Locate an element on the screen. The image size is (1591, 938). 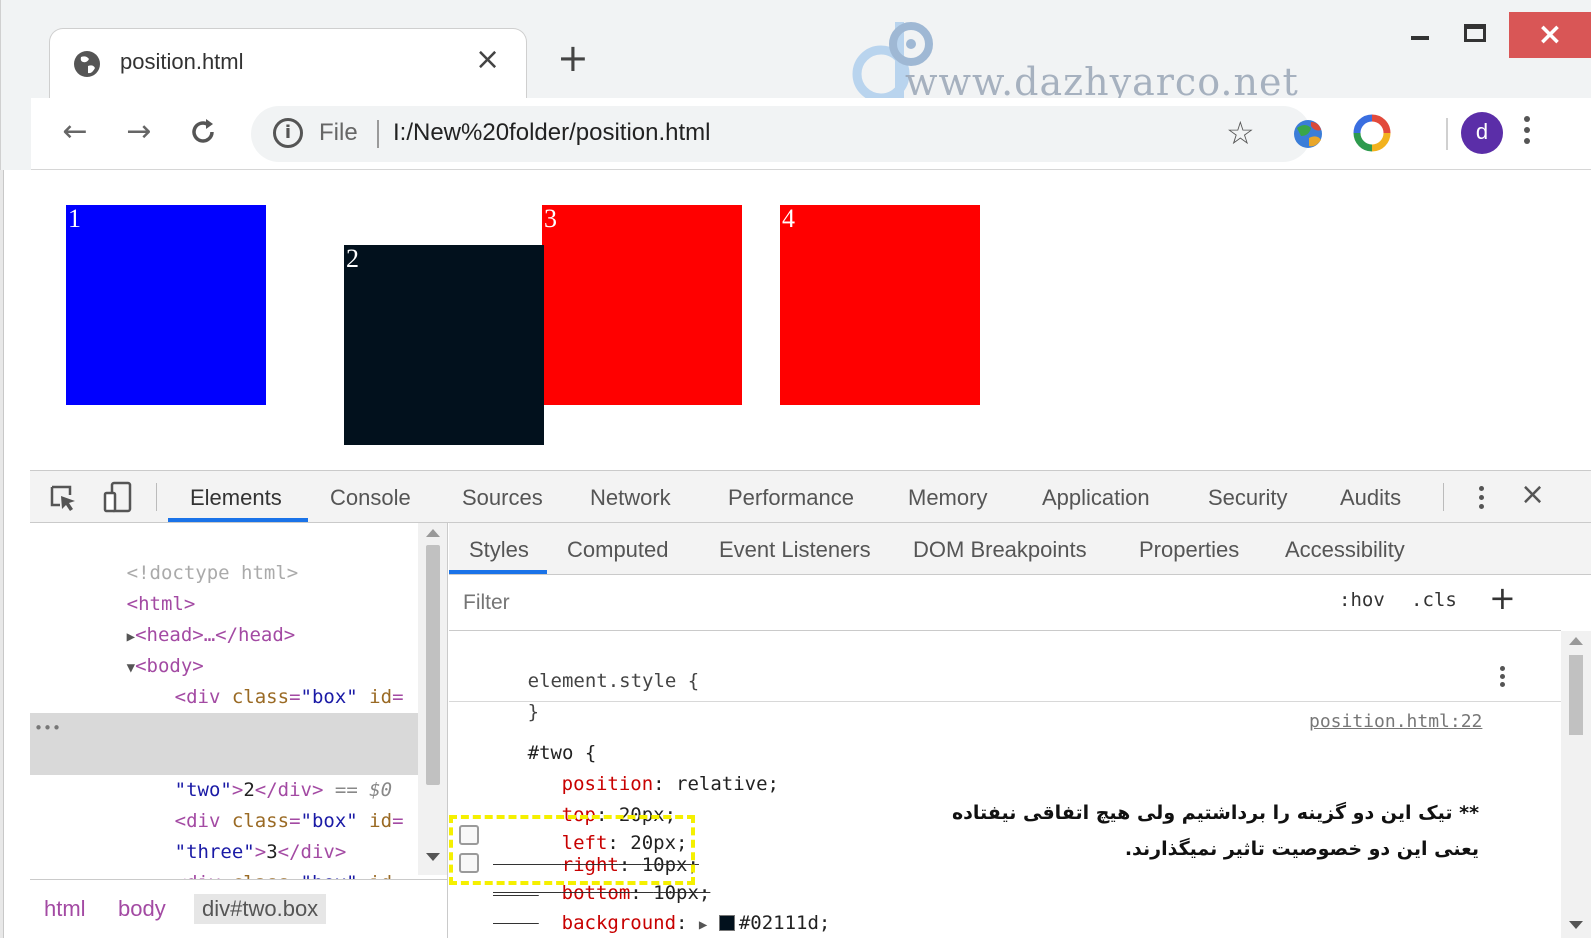
minimize-button is located at coordinates (1420, 38).